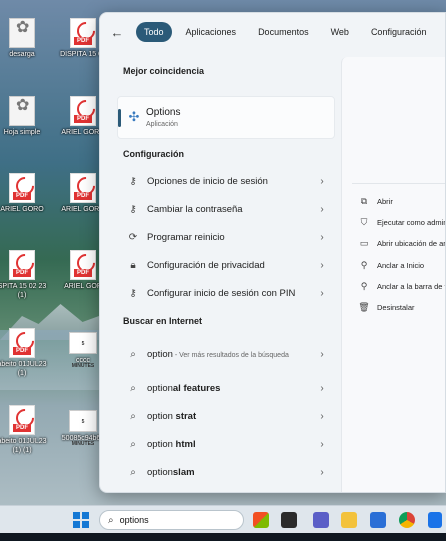 The image size is (446, 541). Describe the element at coordinates (22, 111) in the screenshot. I see `document-icon` at that location.